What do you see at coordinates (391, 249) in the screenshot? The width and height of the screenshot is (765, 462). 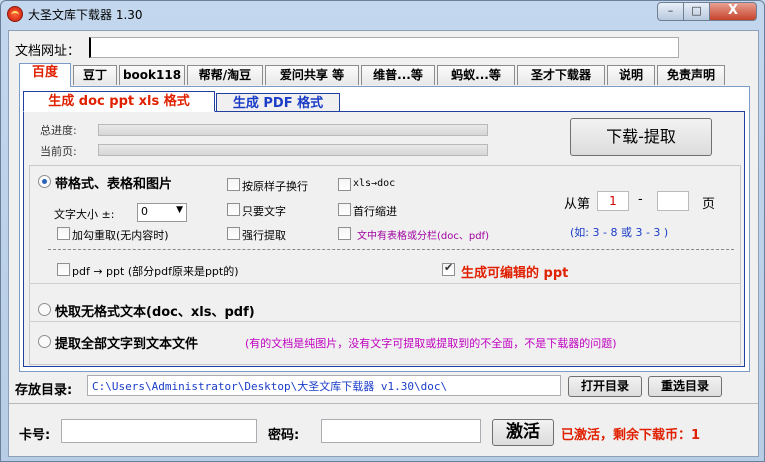 I see `dashed-divider` at bounding box center [391, 249].